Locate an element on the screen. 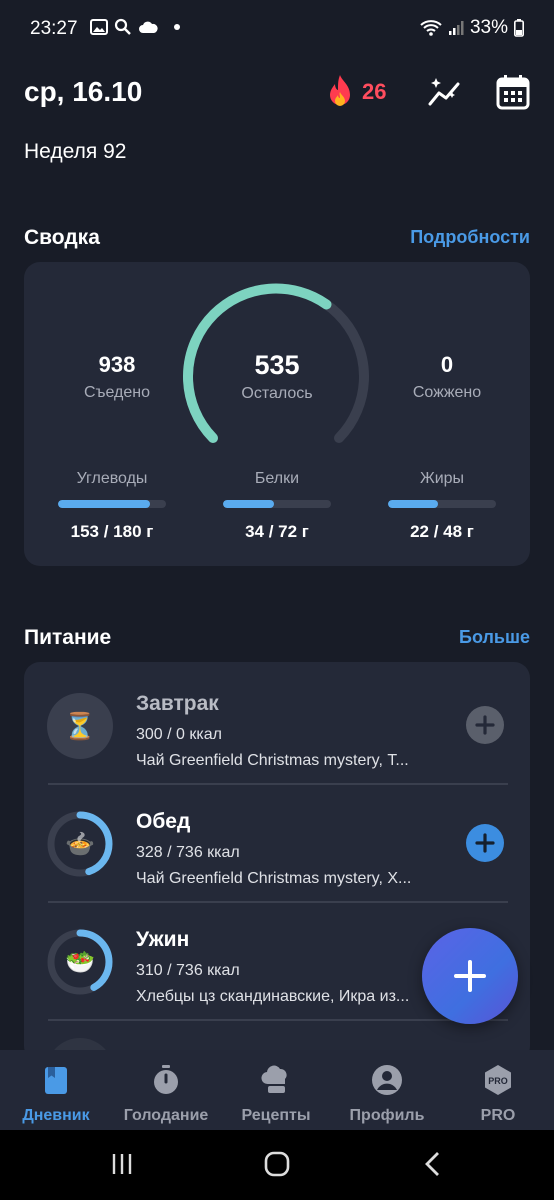 The image size is (554, 1200). meal-name: Ужин is located at coordinates (163, 939).